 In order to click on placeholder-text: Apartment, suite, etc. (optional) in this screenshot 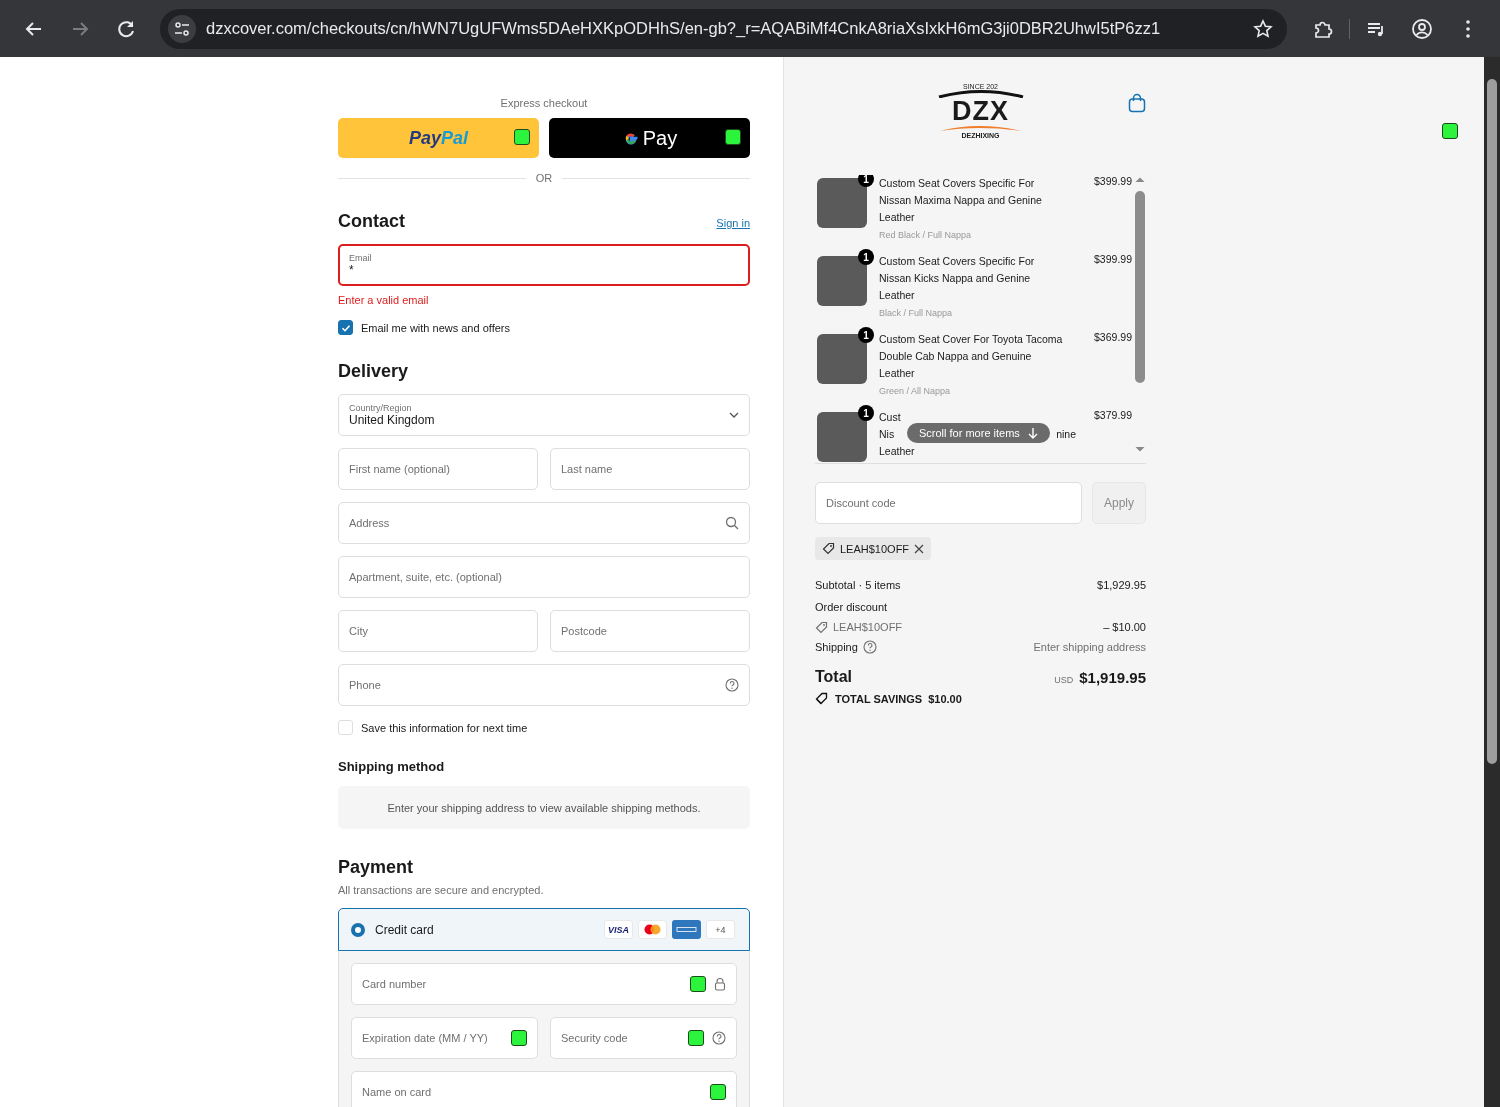, I will do `click(426, 577)`.